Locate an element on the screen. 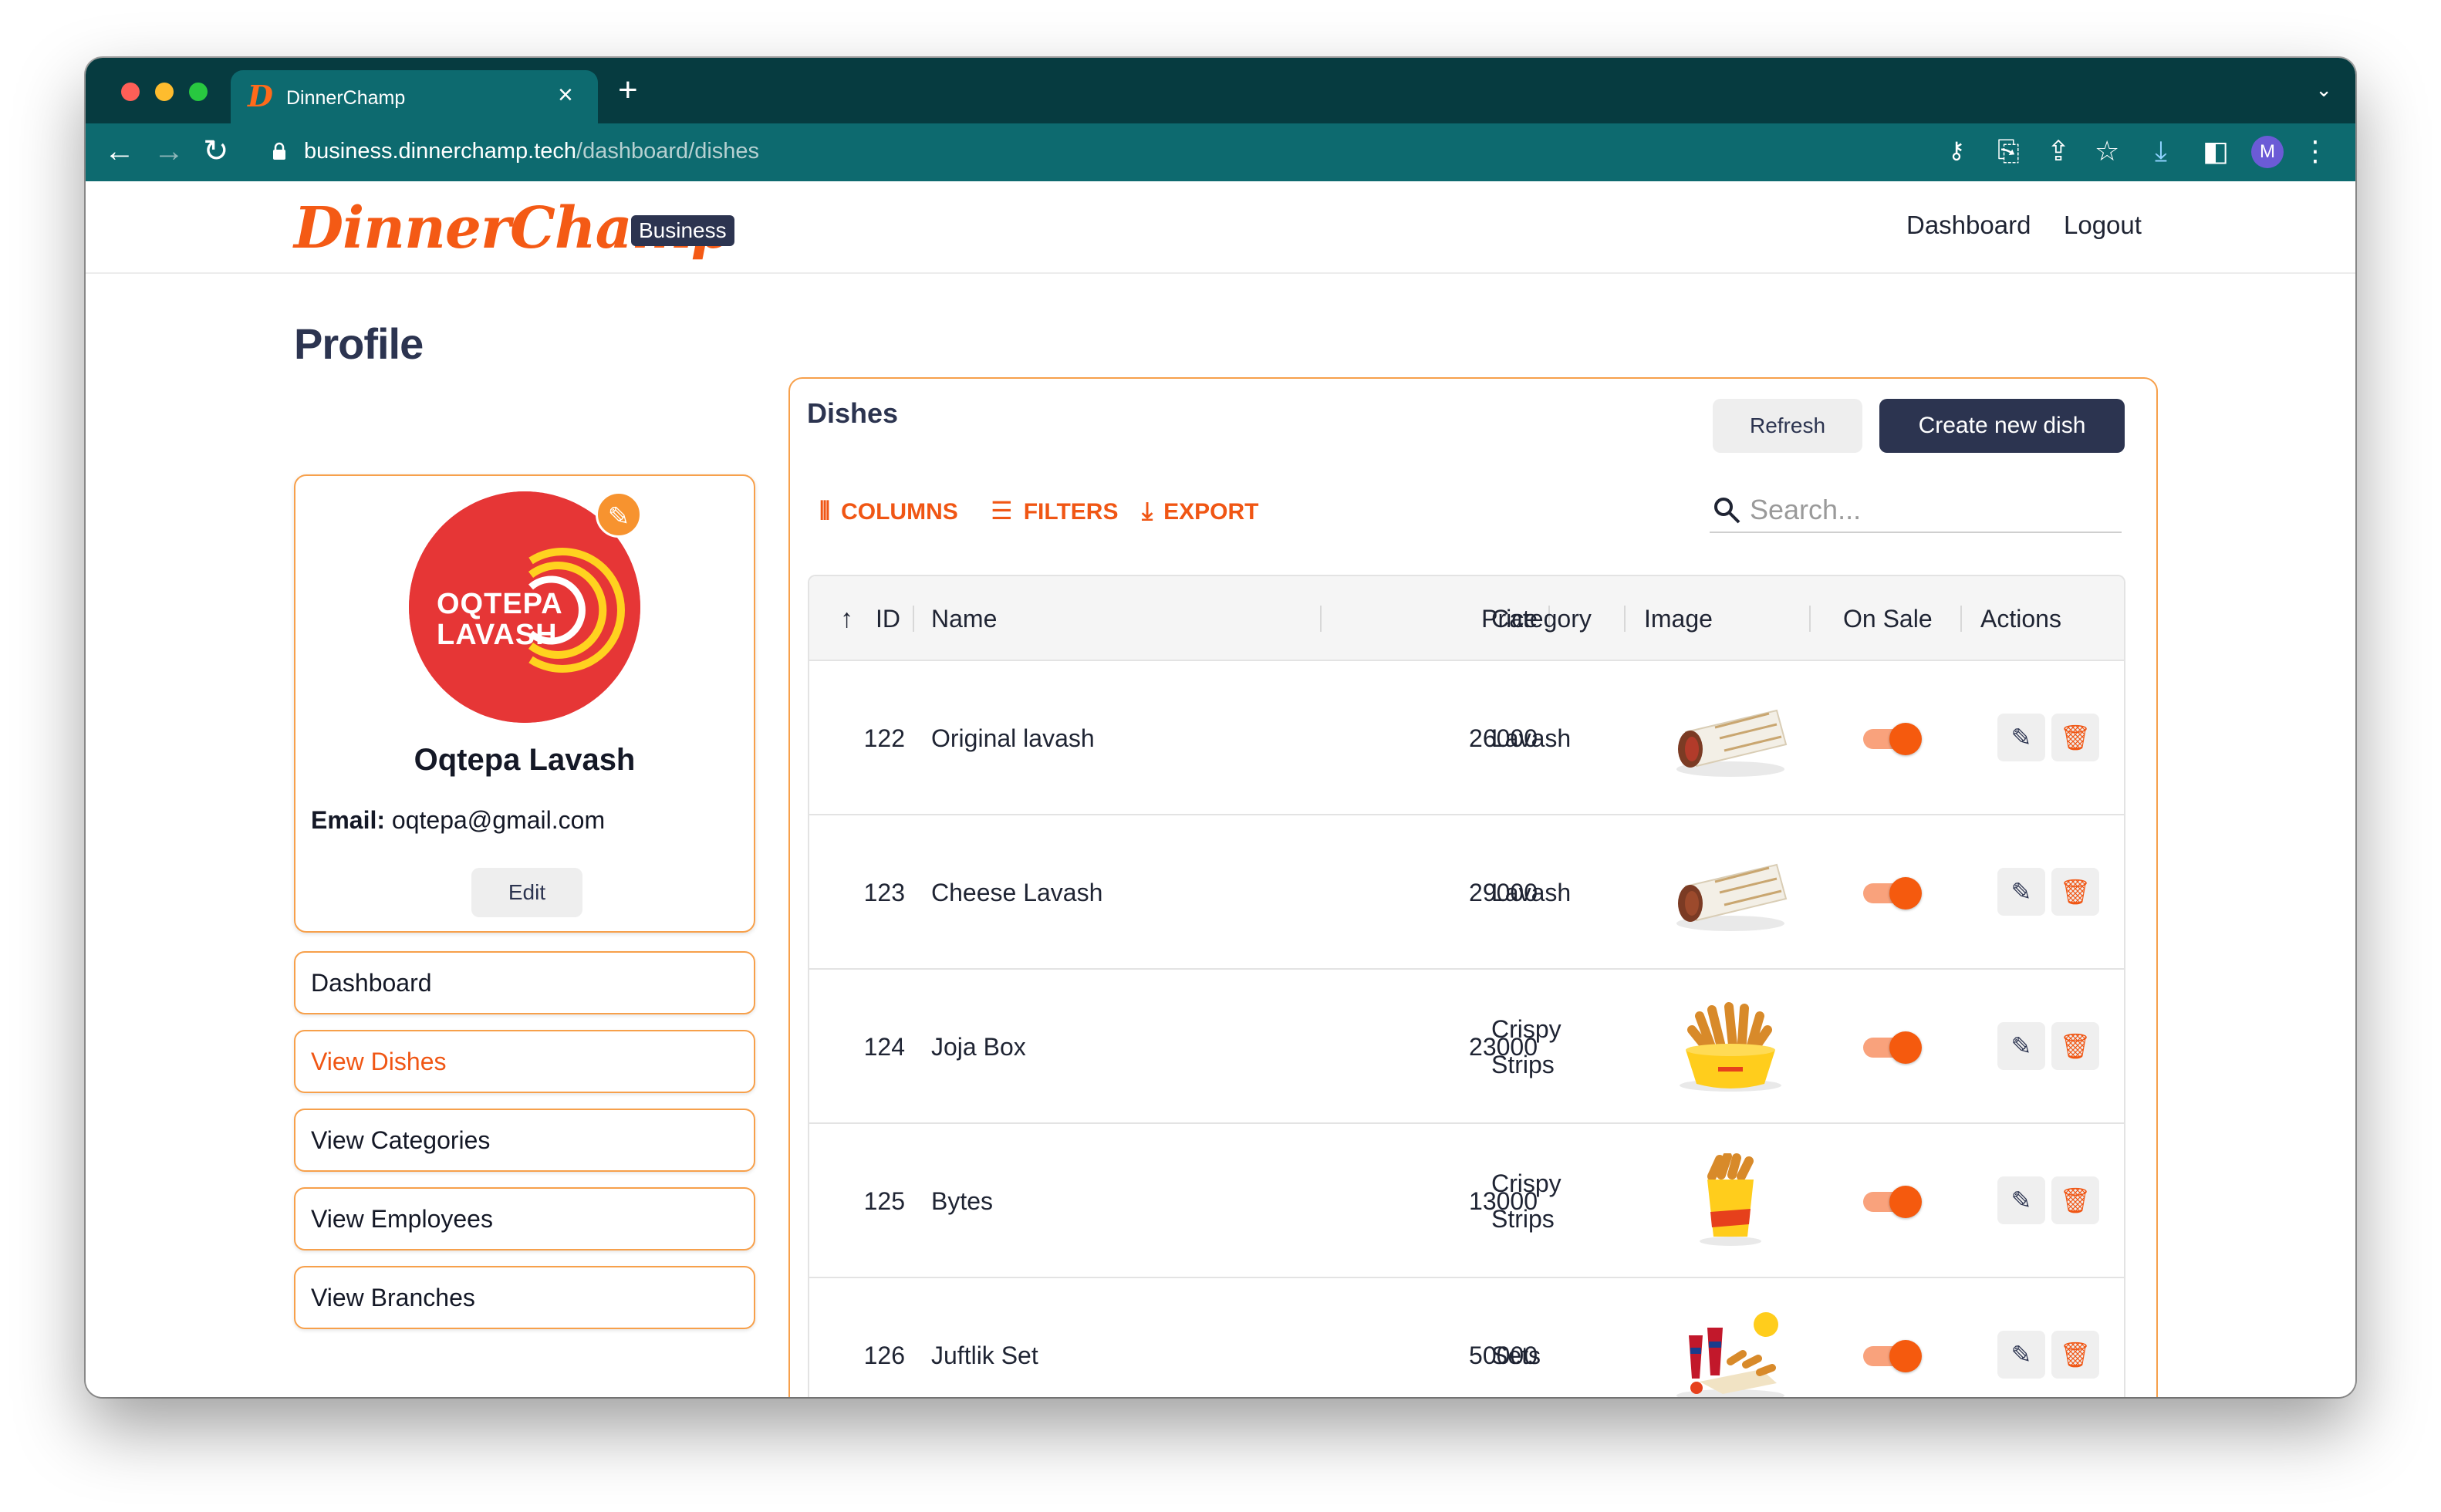 Image resolution: width=2441 pixels, height=1512 pixels. app-header: DinnerChamp Business Dashboard Logout is located at coordinates (1220, 227).